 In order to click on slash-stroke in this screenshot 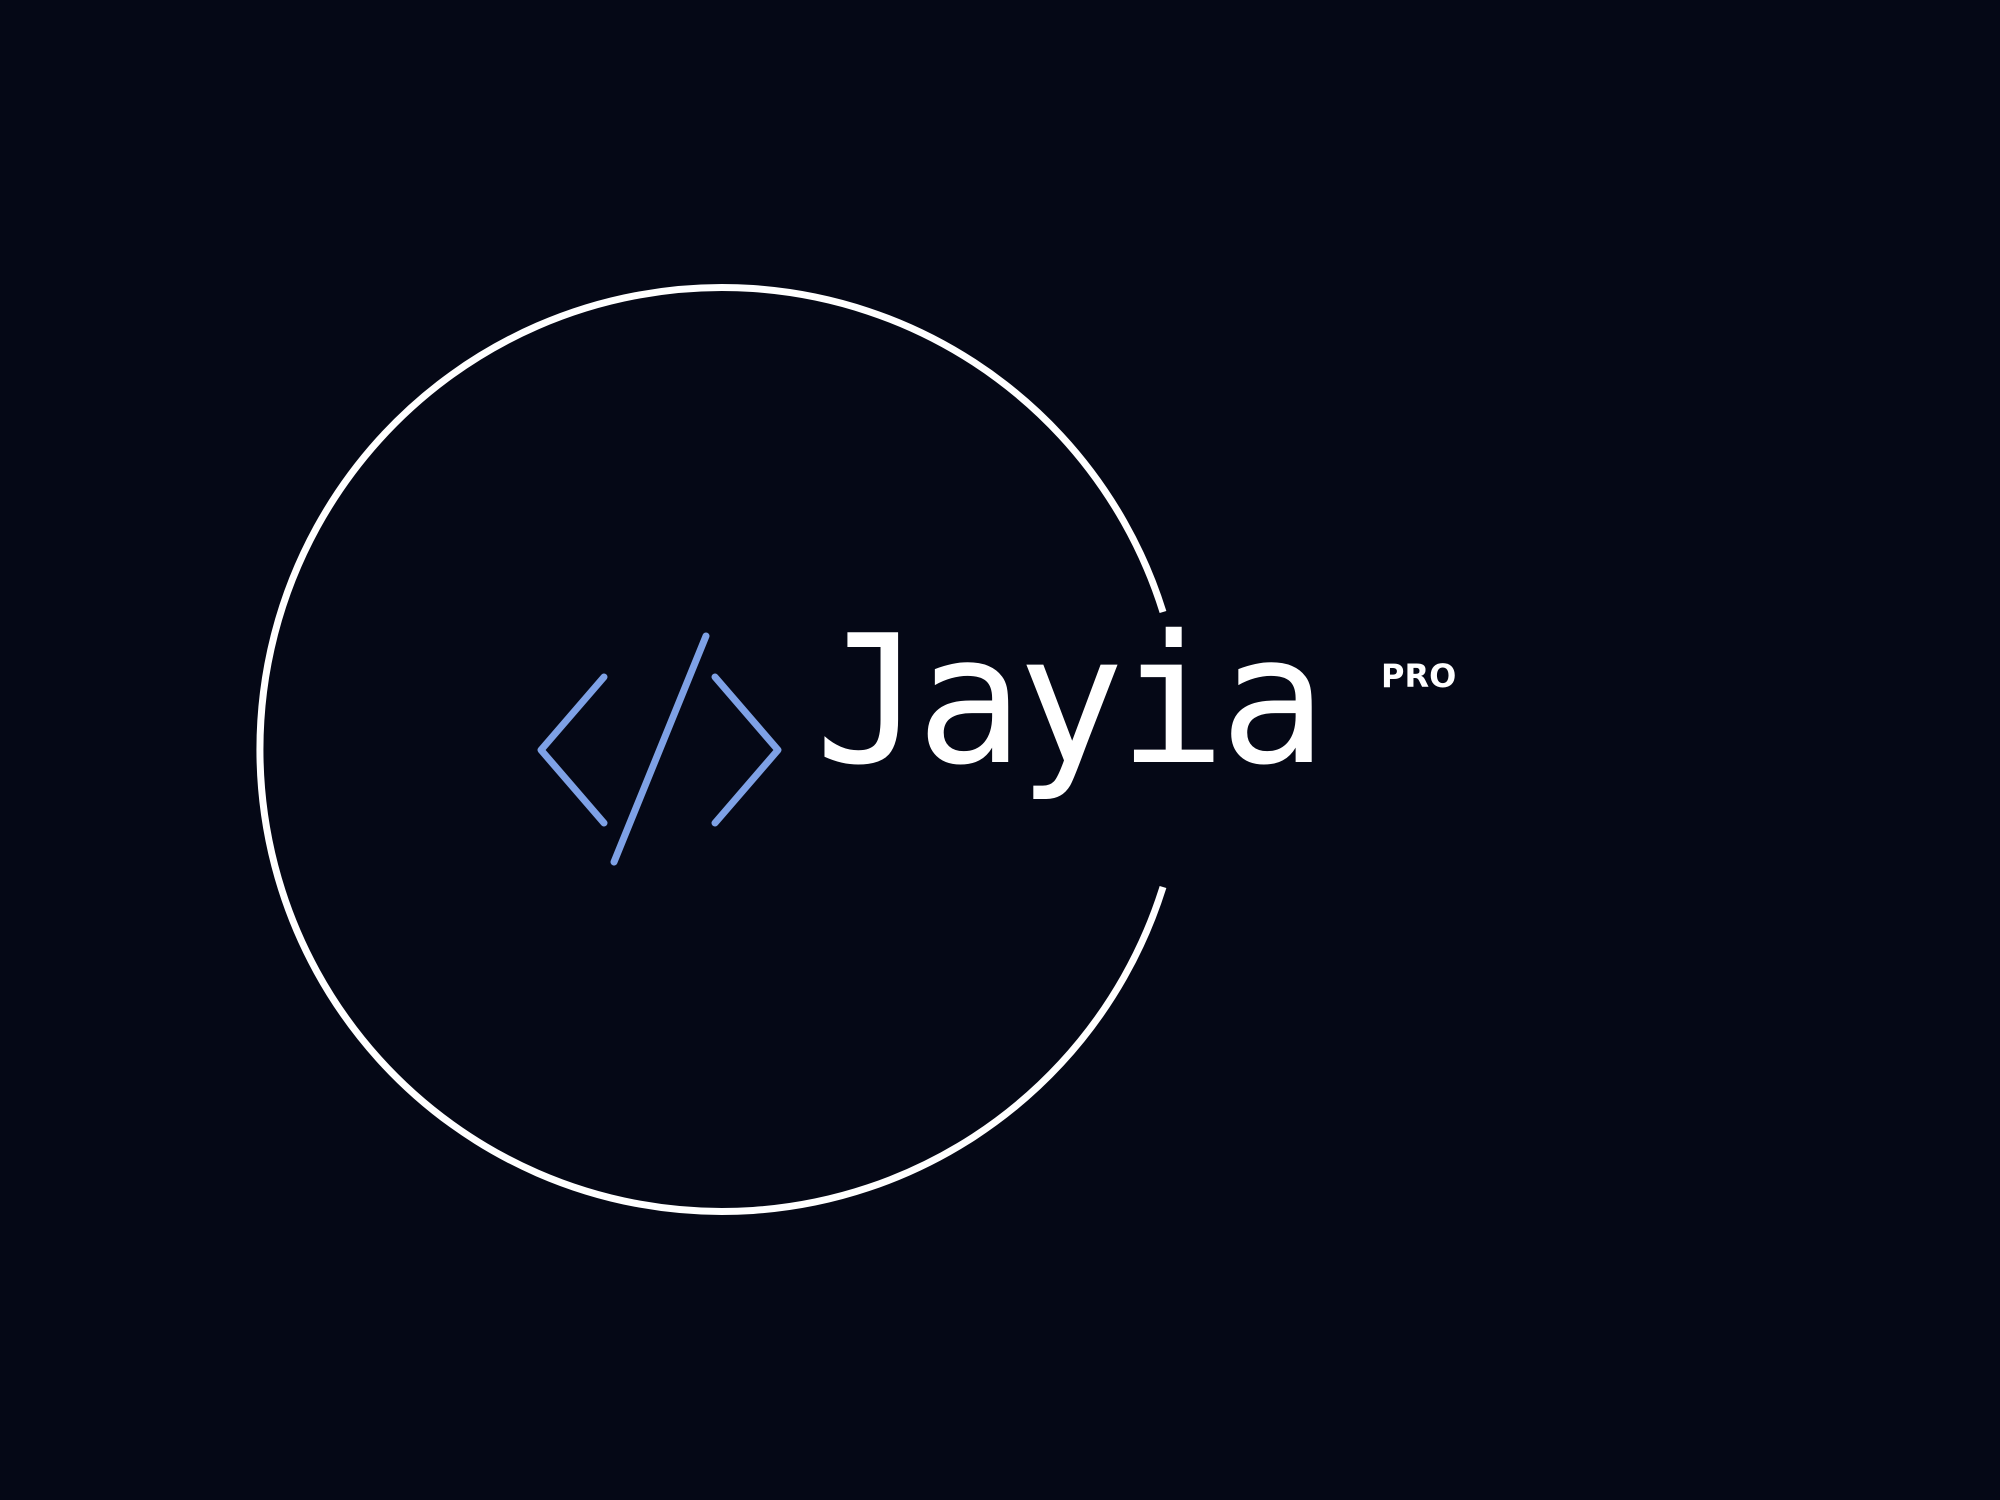, I will do `click(660, 749)`.